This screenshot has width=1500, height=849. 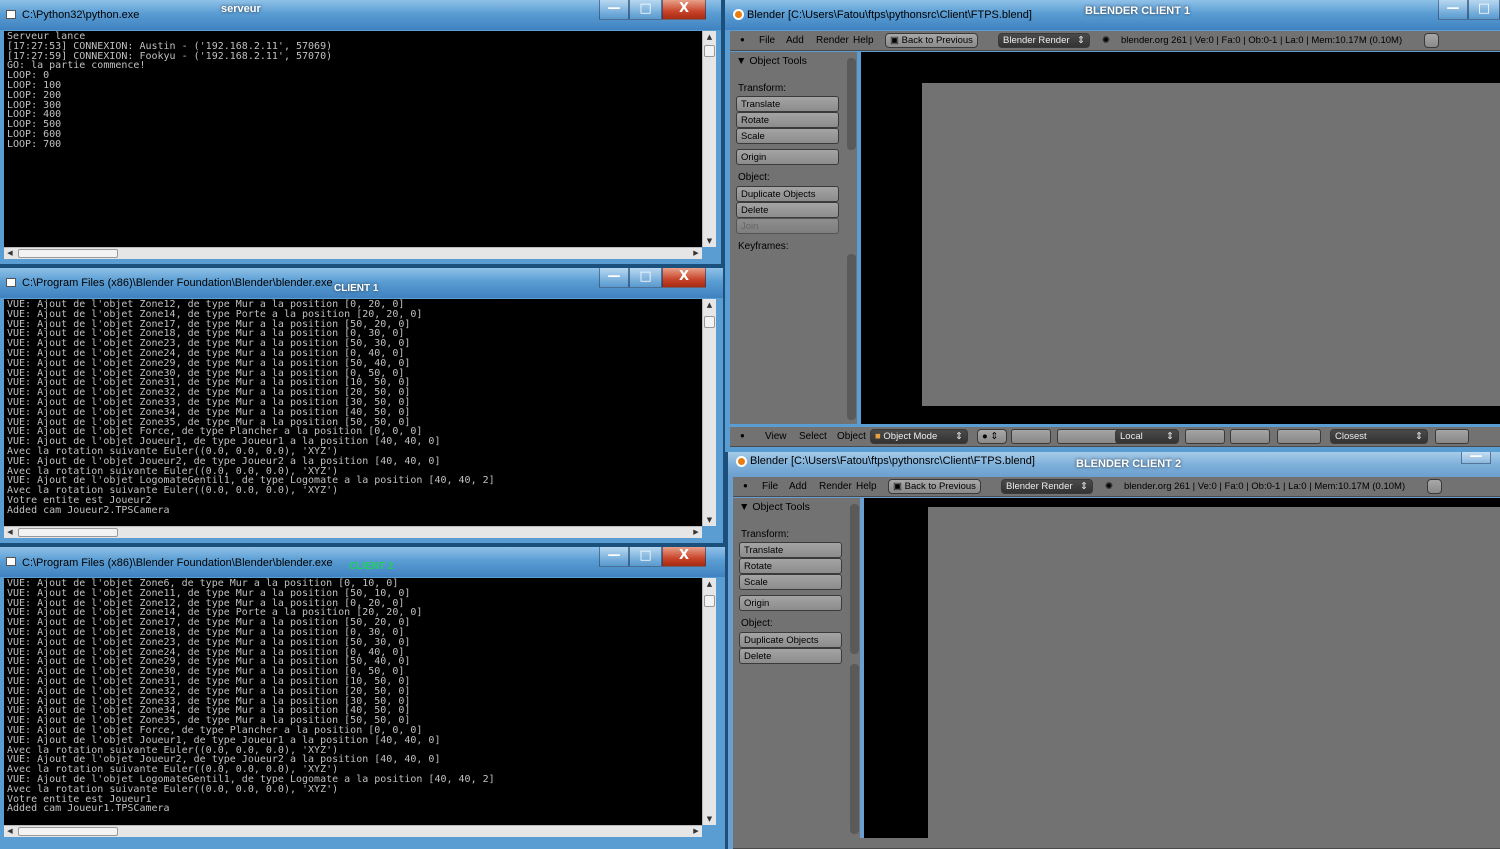 What do you see at coordinates (1214, 672) in the screenshot?
I see `blender2-game-view` at bounding box center [1214, 672].